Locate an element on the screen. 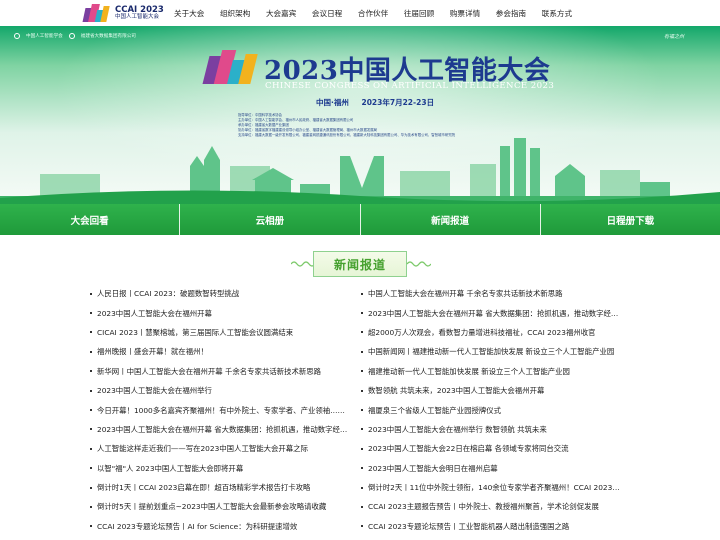 The width and height of the screenshot is (720, 540). news-item: 2023中国人工智能大会在福州开幕 is located at coordinates (221, 312).